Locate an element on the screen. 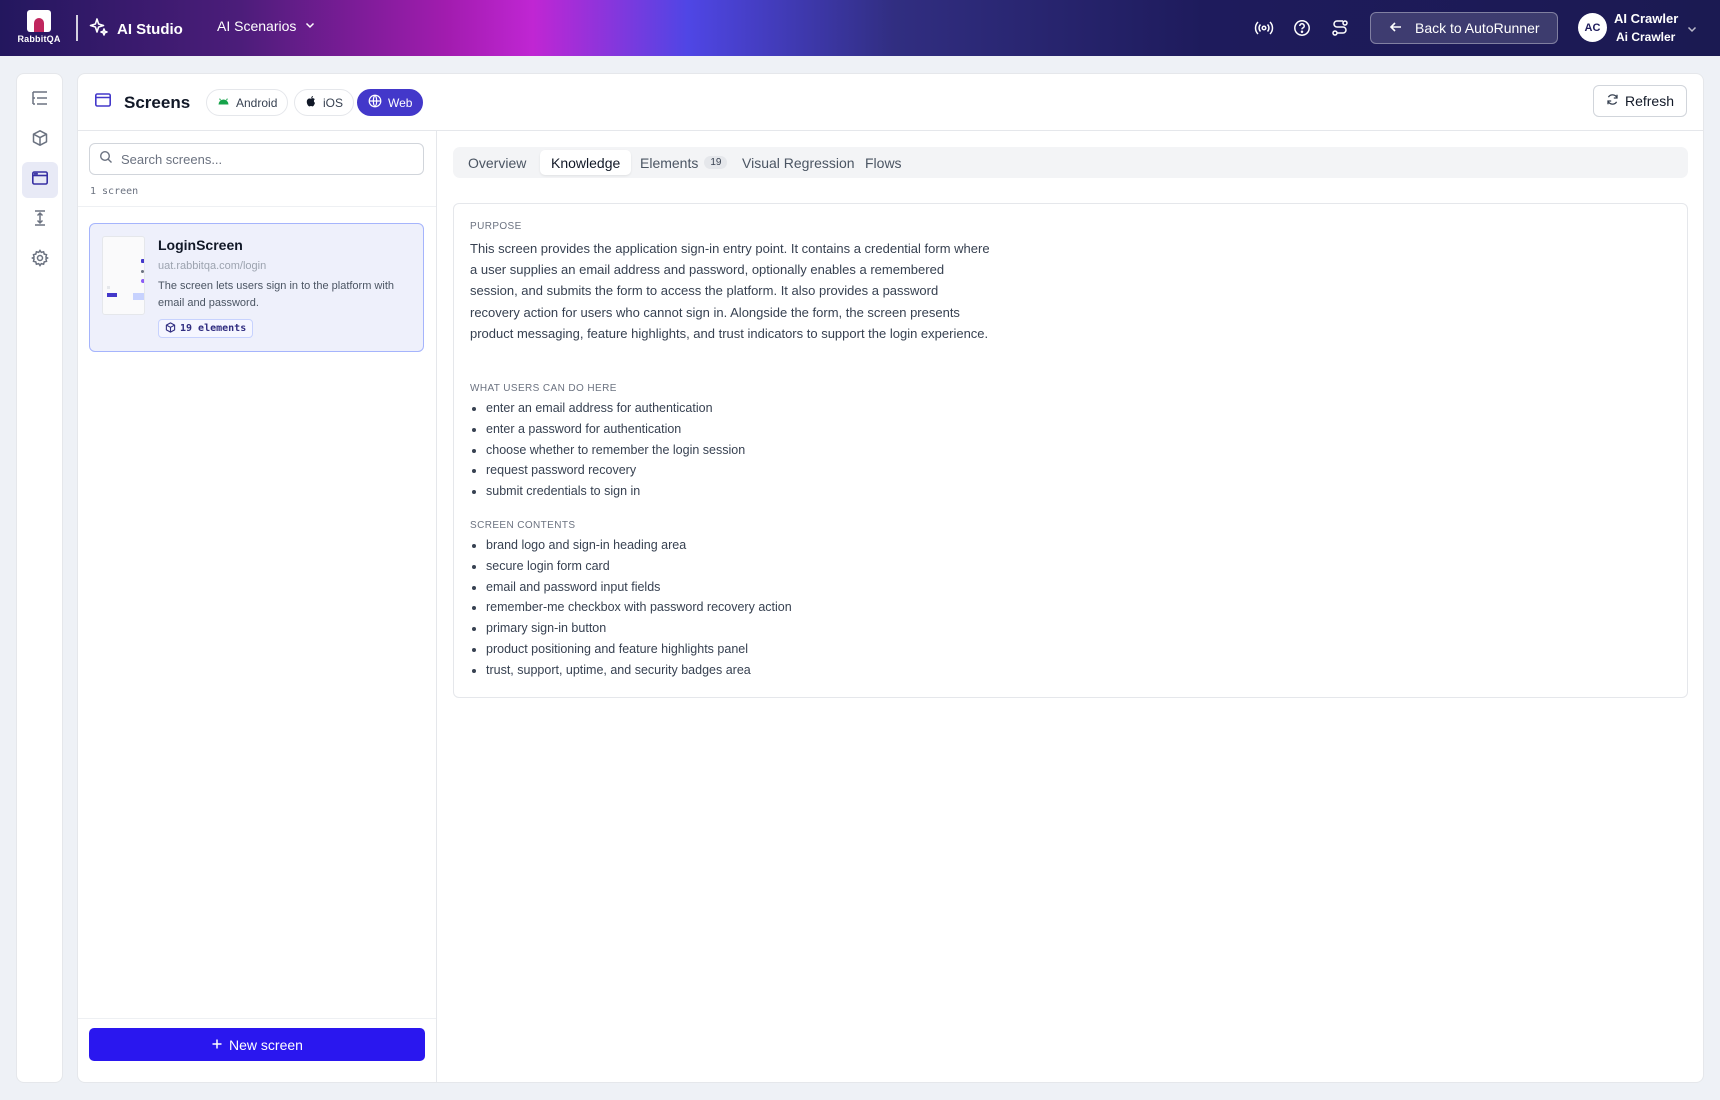 The width and height of the screenshot is (1720, 1100). chevron-down-icon is located at coordinates (310, 26).